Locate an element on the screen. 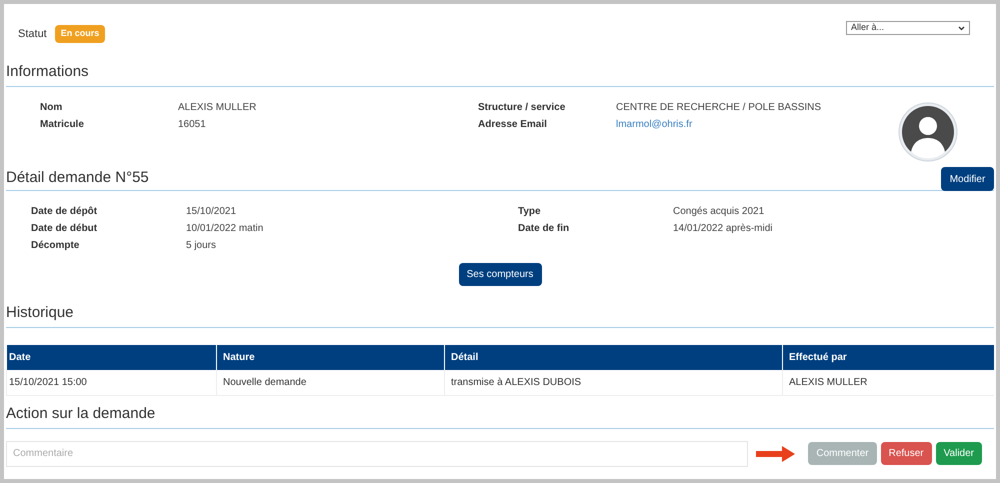 Image resolution: width=1000 pixels, height=483 pixels. field-label: Structure / service is located at coordinates (522, 108).